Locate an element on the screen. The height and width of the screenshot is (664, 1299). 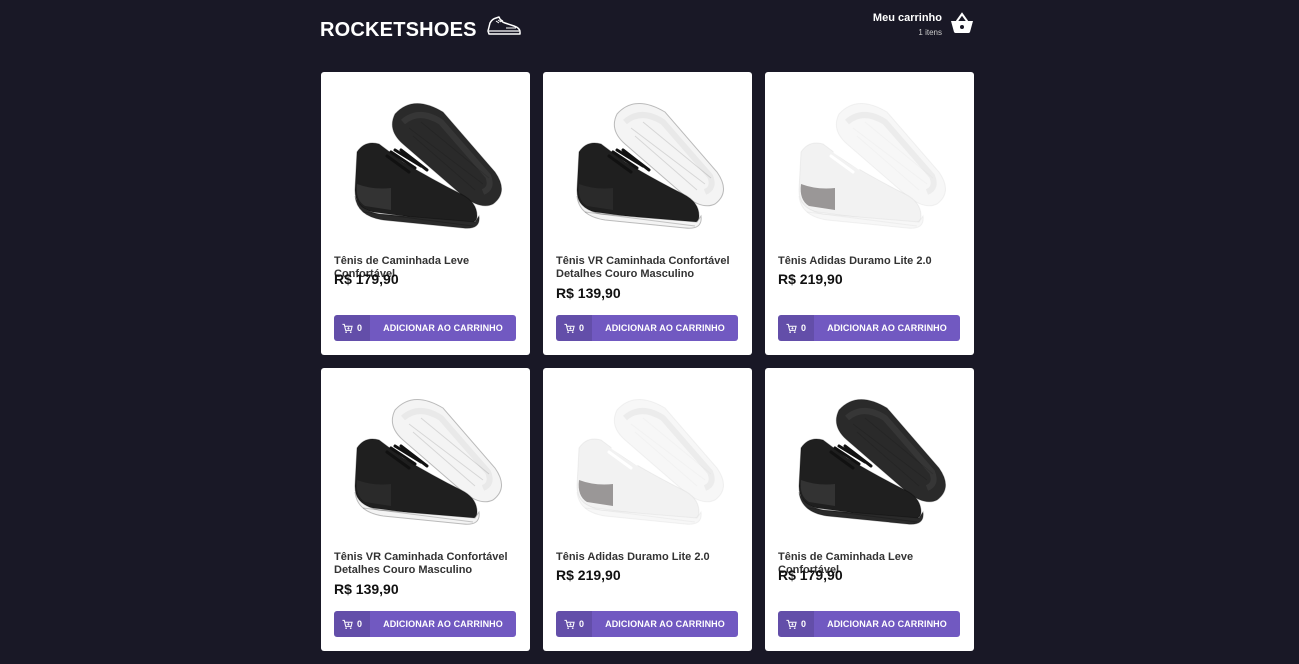
header: ROCKETSHOES Meu carrinho 1 itens is located at coordinates (647, 28).